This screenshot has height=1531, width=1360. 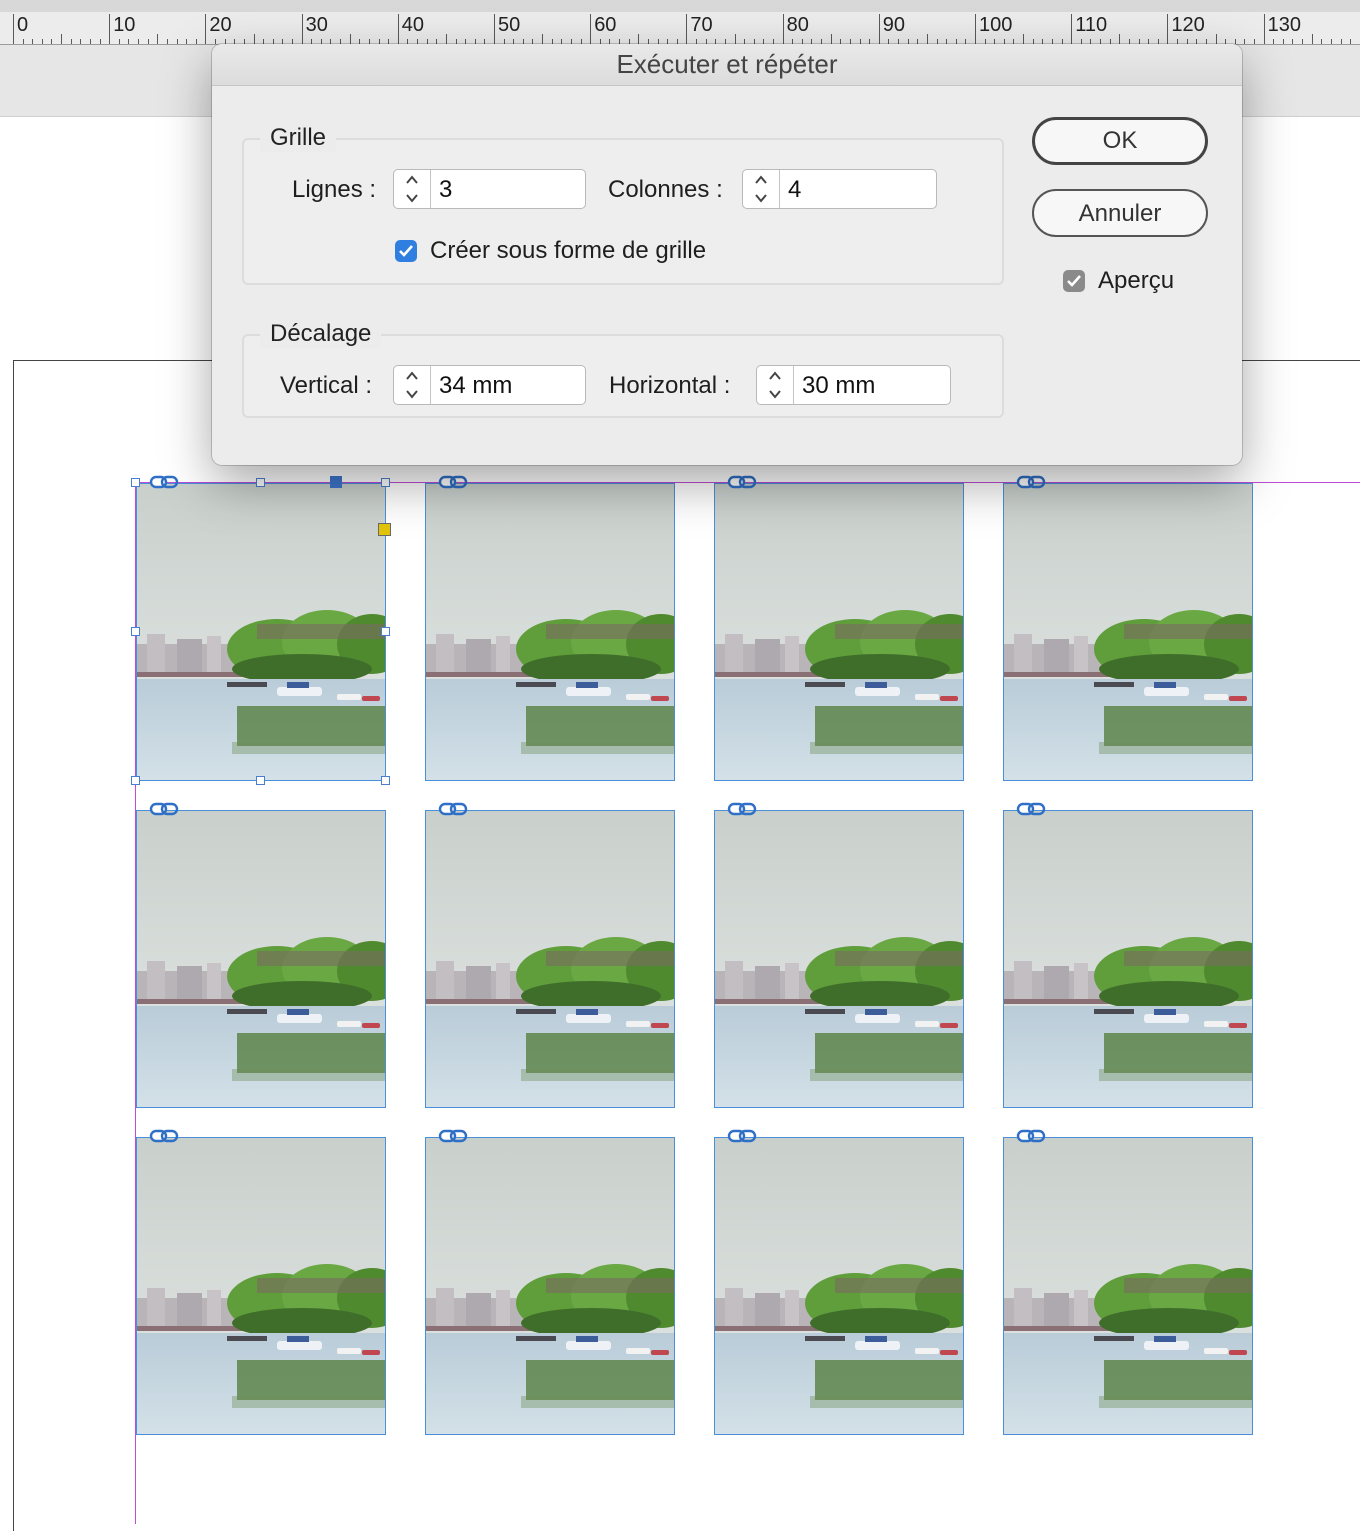 I want to click on rows-stepper-arrows, so click(x=412, y=189).